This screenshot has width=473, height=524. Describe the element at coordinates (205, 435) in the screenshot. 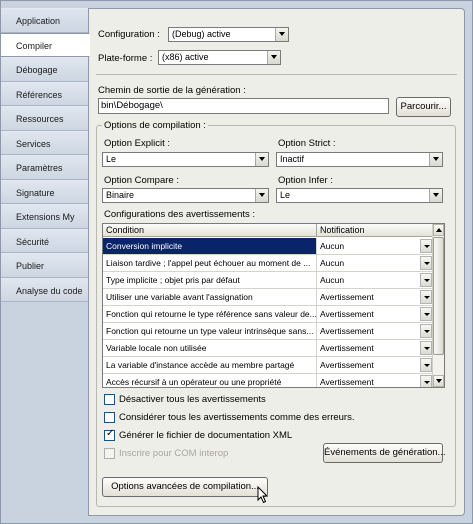

I see `generate-xml-doc-label: Générer le fichier de documentation XML` at that location.